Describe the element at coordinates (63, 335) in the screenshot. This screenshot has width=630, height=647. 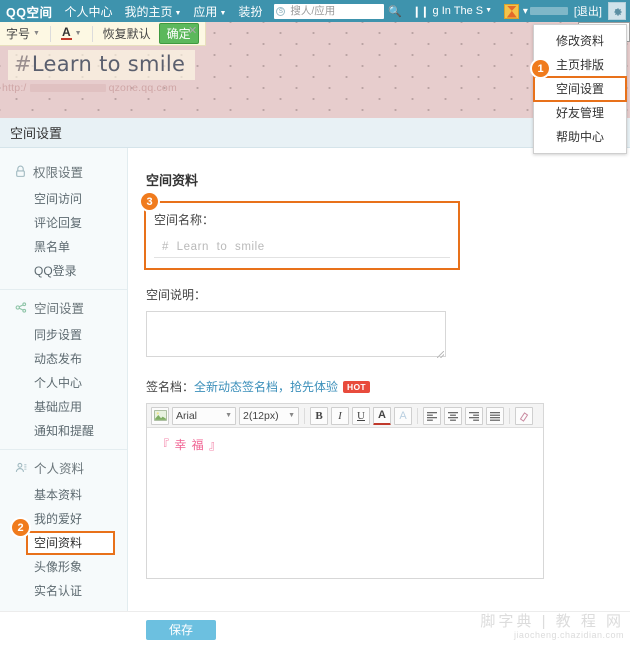
I see `sidebar-item-sync-settings: 同步设置` at that location.